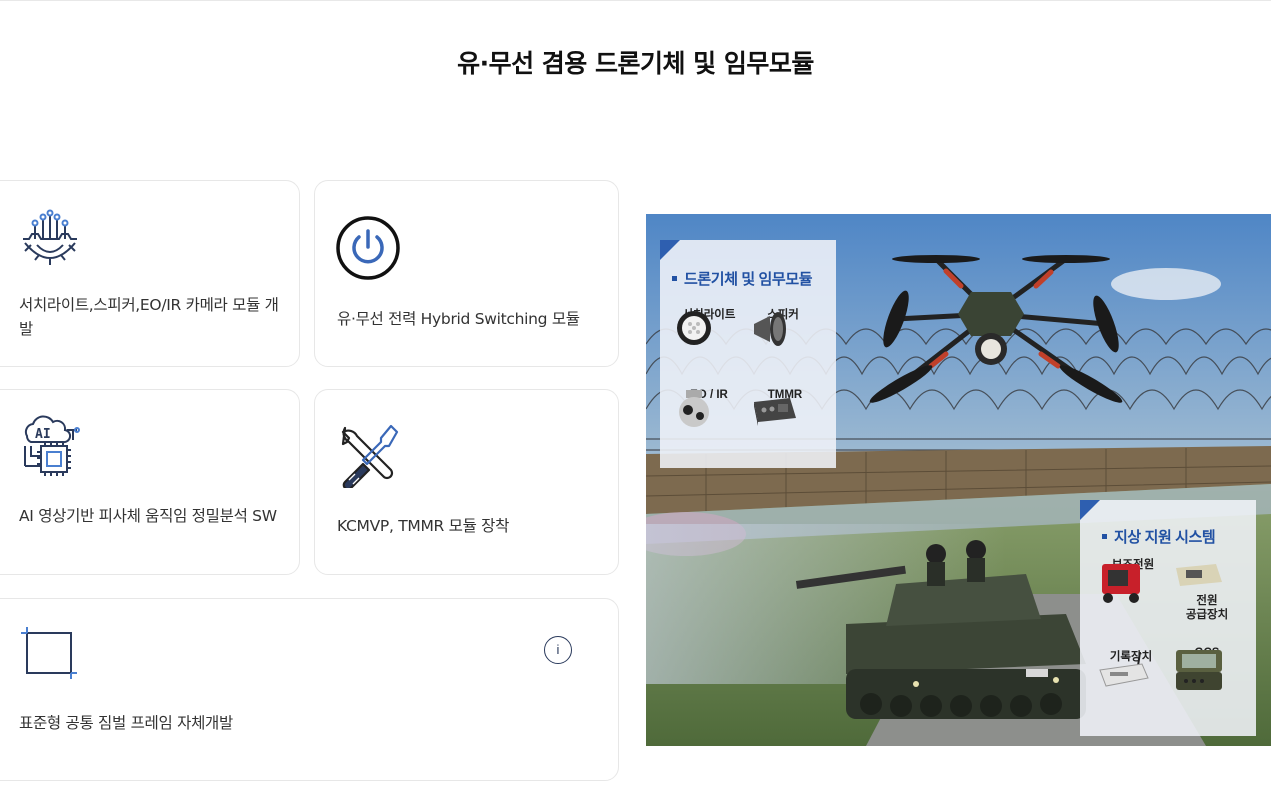  Describe the element at coordinates (368, 456) in the screenshot. I see `wrench-screwdriver-icon` at that location.